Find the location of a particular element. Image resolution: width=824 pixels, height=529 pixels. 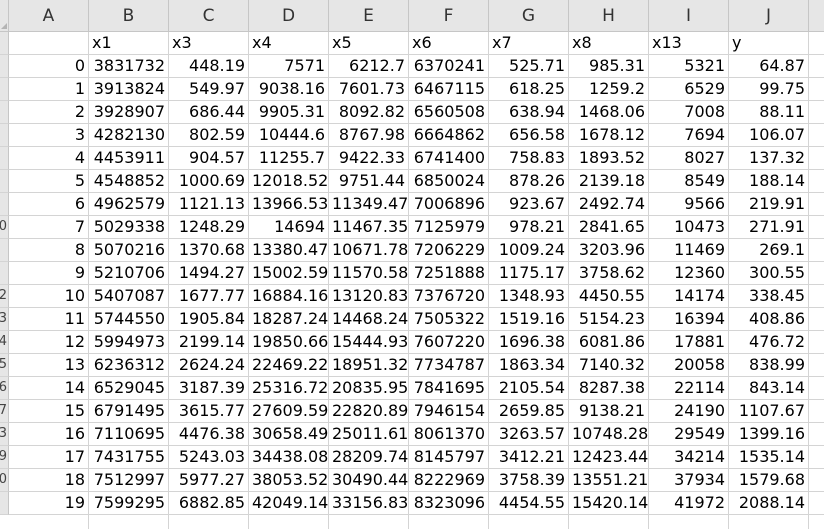

table-cell: 7206229 is located at coordinates (449, 250).